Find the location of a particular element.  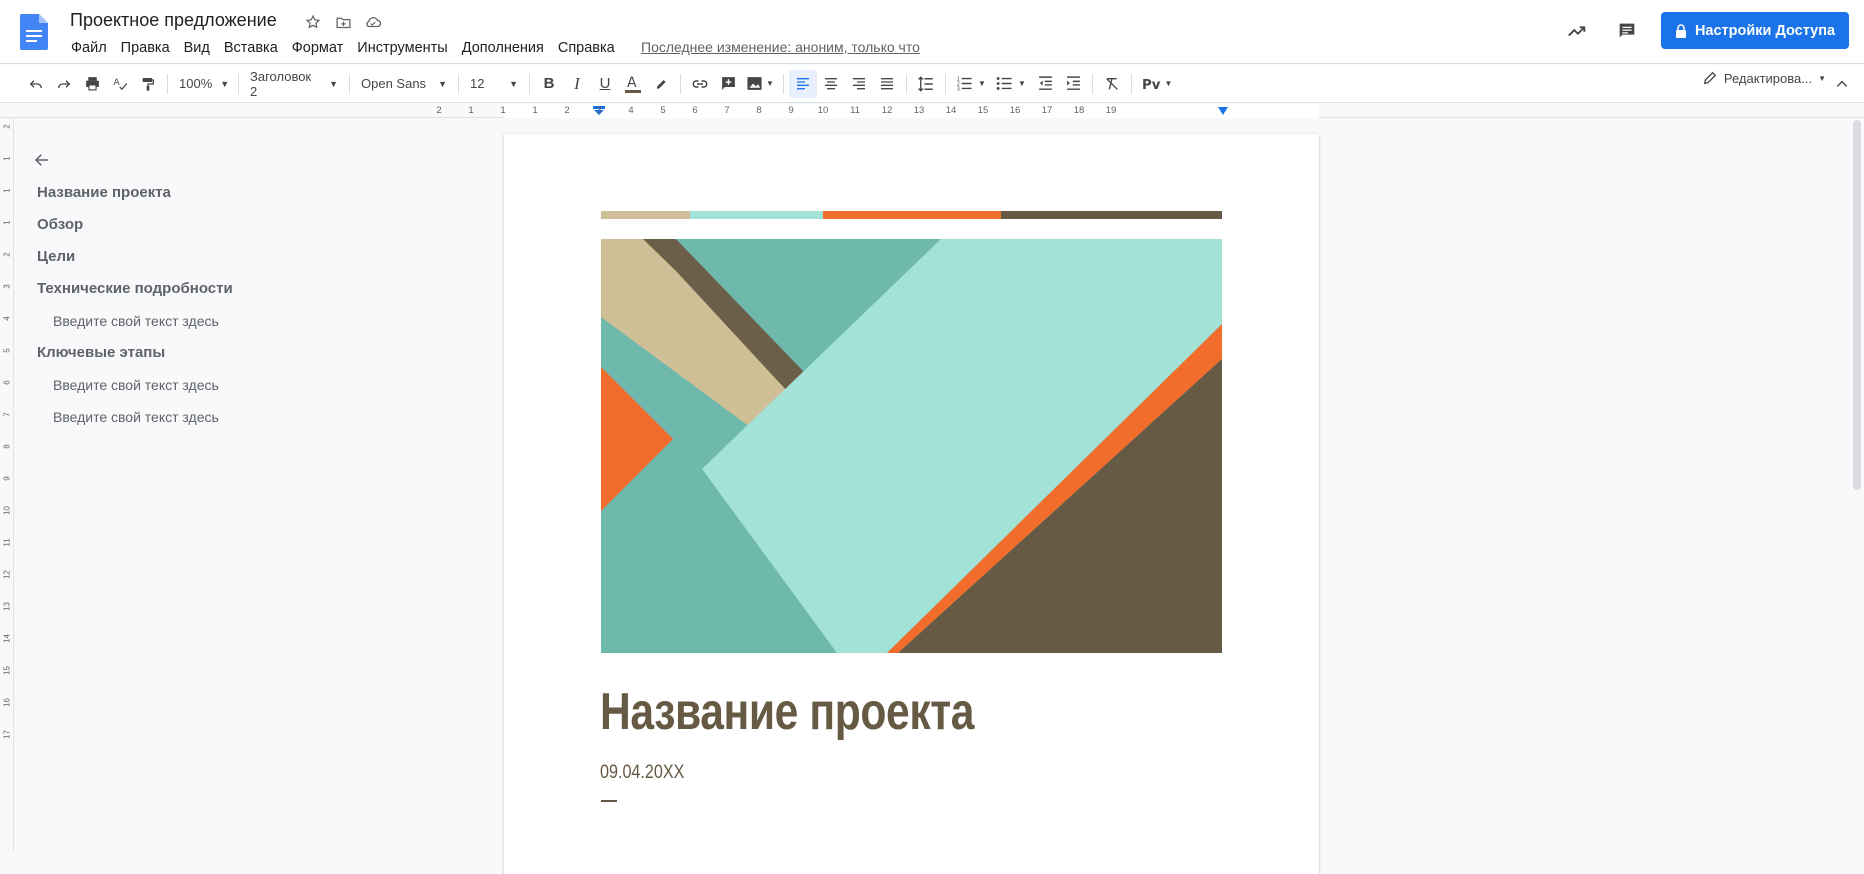

highlight-color-icon is located at coordinates (661, 84).